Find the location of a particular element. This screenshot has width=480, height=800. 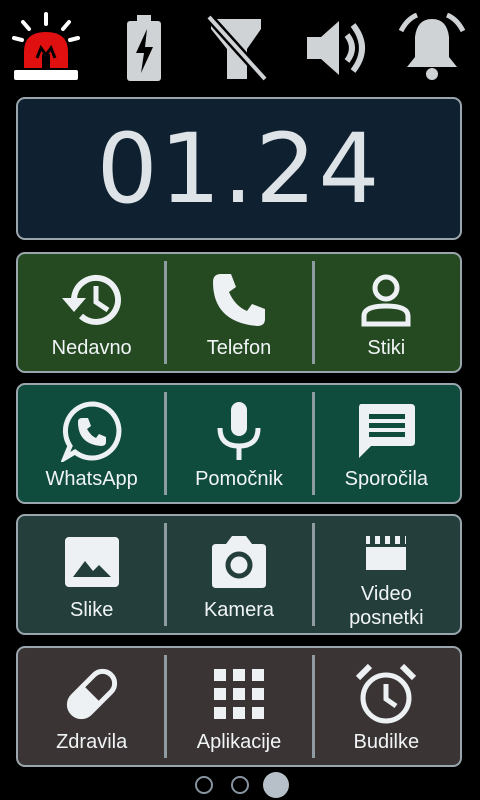

row-tools: Zdravila Aplikacije Budilke is located at coordinates (239, 706).